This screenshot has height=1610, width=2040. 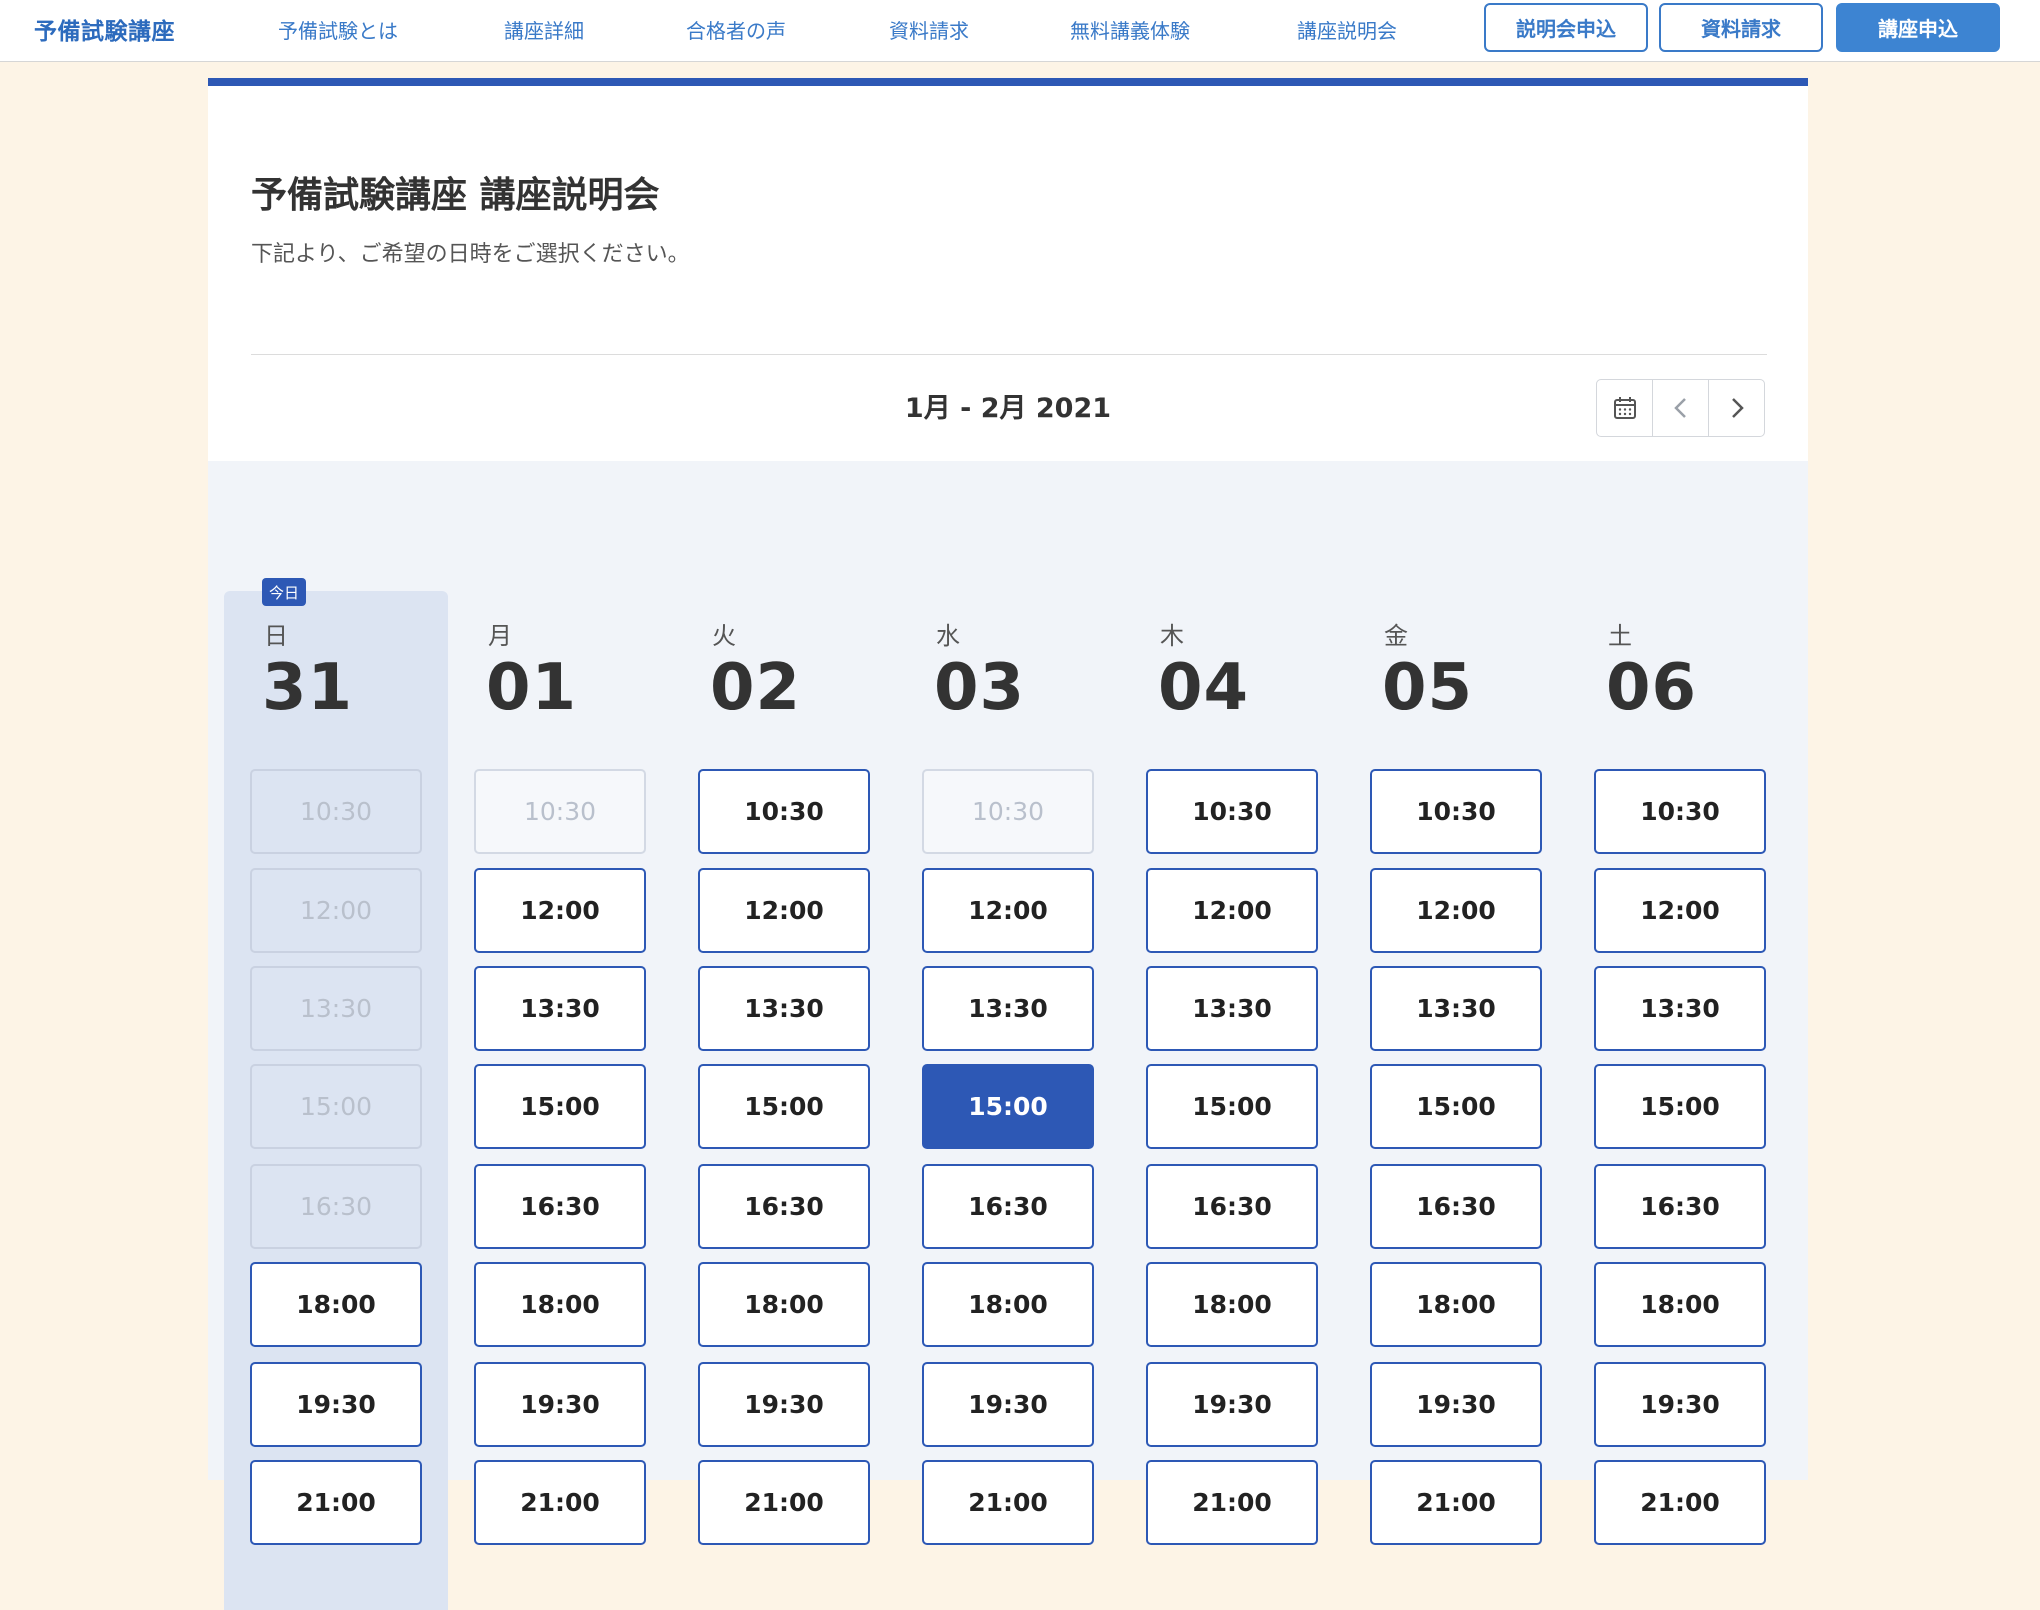 I want to click on time-slot-selected: 15:00, so click(x=1008, y=1106).